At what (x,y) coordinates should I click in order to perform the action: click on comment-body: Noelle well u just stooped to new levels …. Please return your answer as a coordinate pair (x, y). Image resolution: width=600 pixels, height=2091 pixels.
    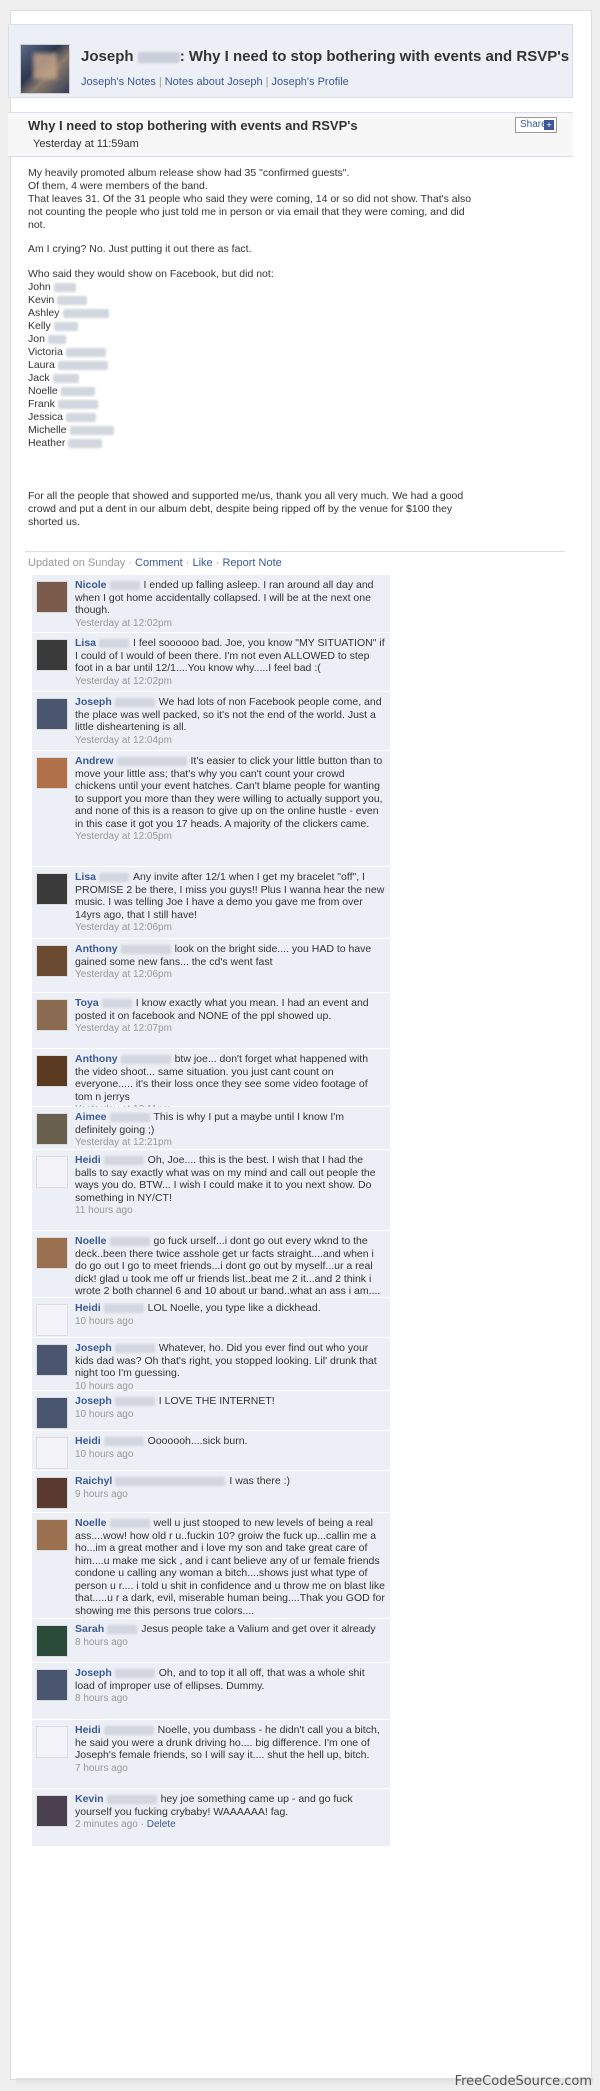
    Looking at the image, I should click on (230, 1574).